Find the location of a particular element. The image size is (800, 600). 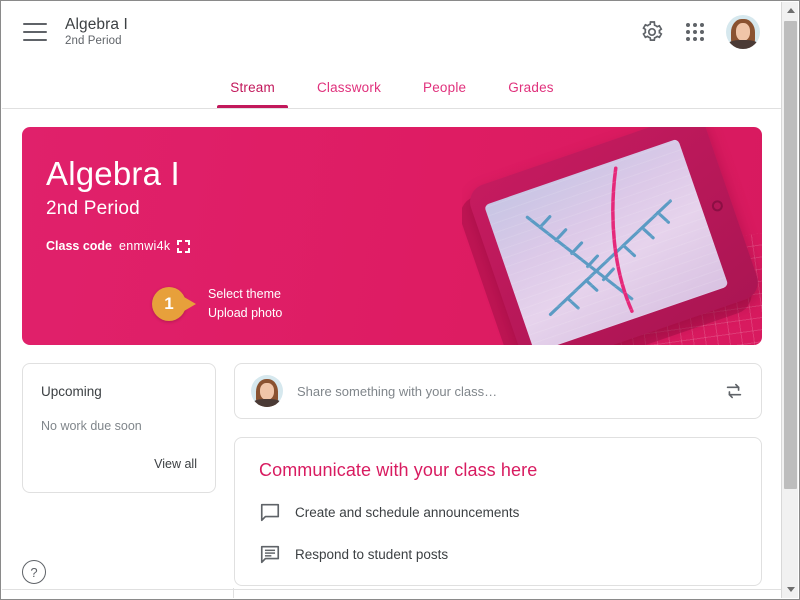

banner-subtitle: 2nd Period is located at coordinates (93, 208).